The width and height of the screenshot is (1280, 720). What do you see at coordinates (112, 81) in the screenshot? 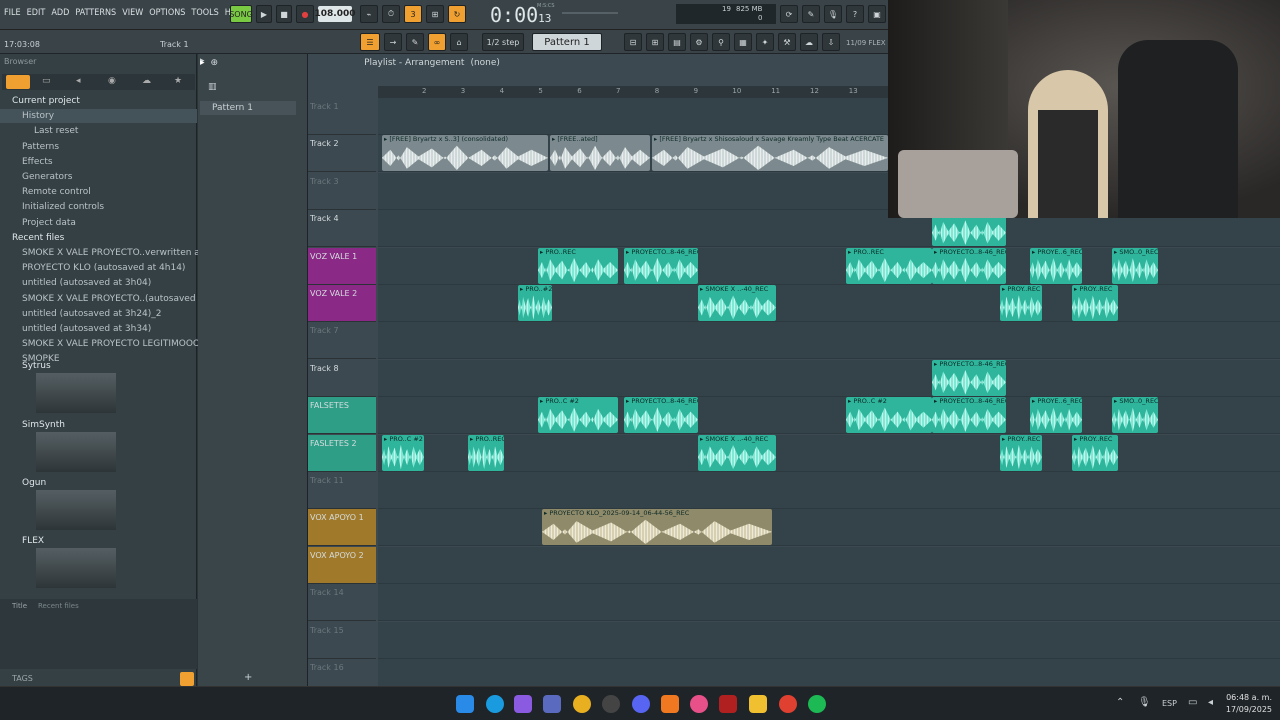
I see `plugin-db-icon: ◉` at bounding box center [112, 81].